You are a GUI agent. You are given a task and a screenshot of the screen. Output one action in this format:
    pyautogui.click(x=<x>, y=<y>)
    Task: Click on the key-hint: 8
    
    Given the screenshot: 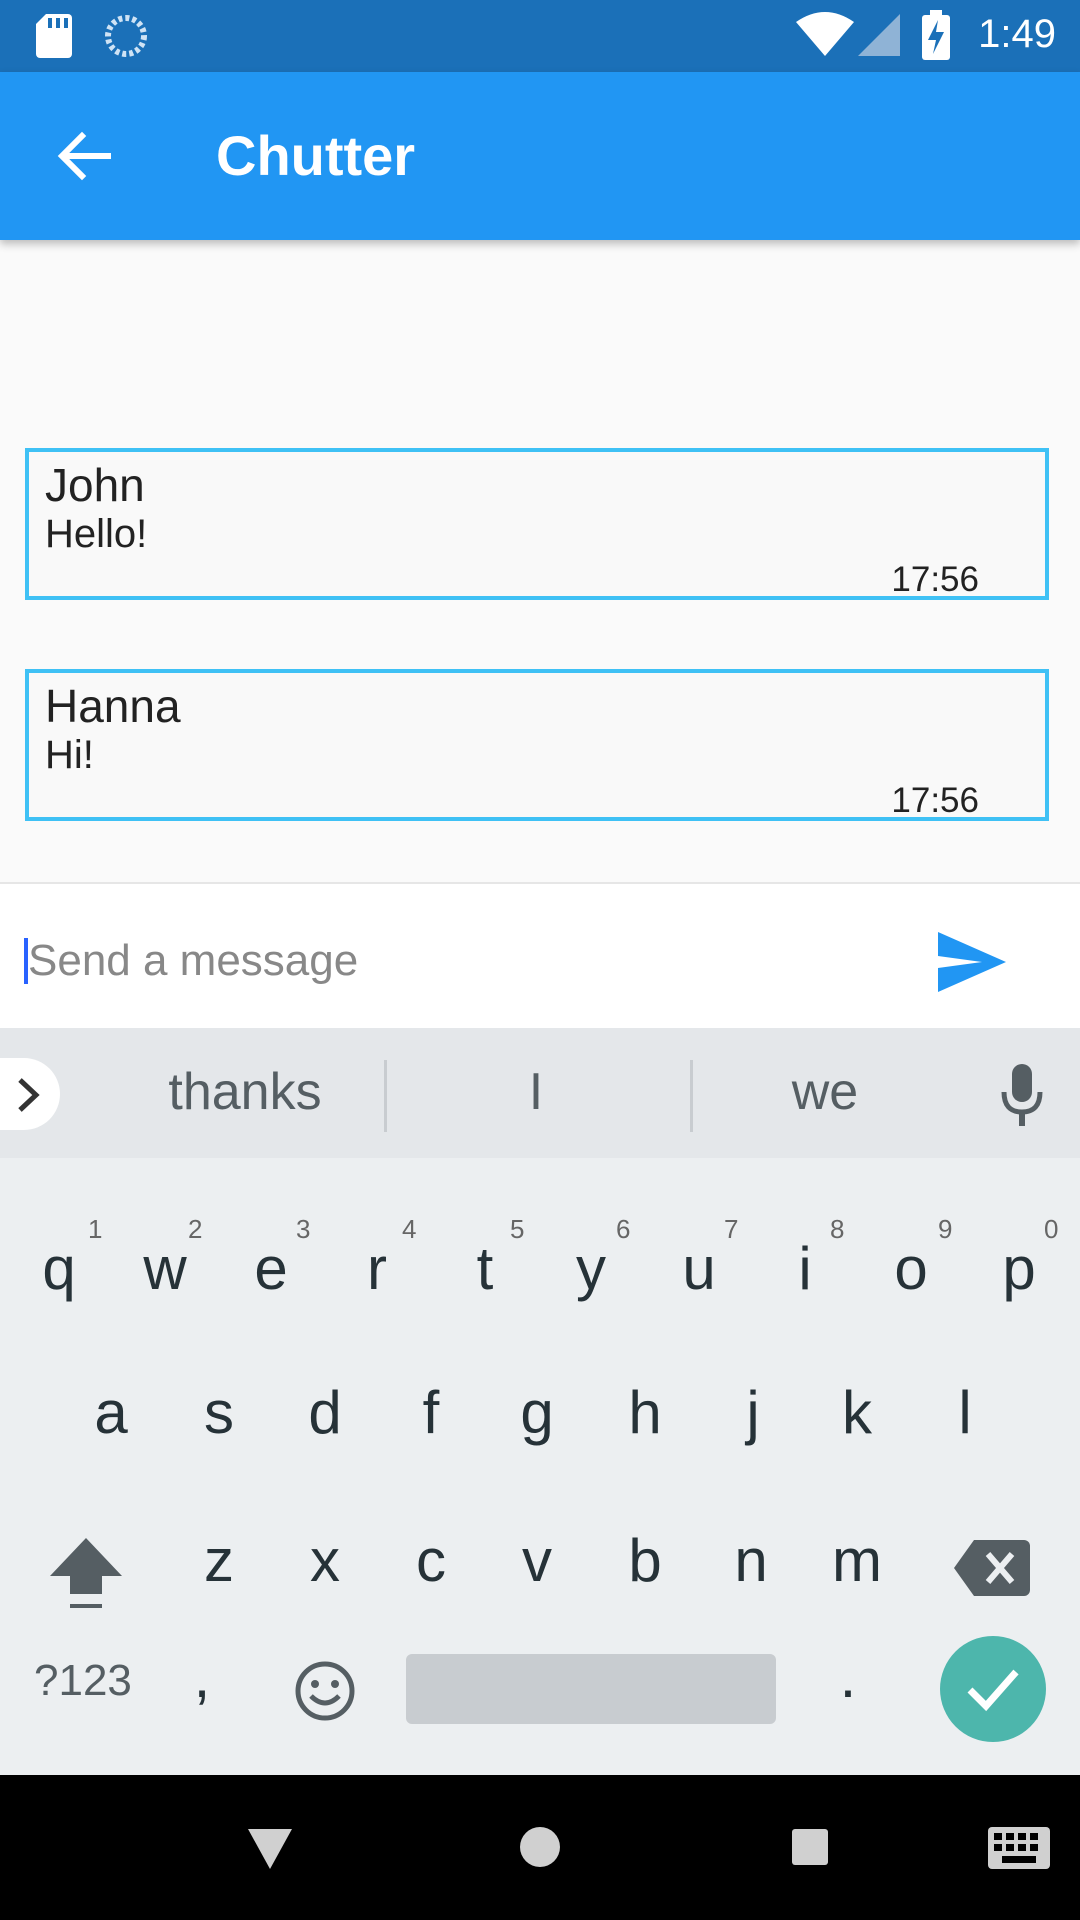 What is the action you would take?
    pyautogui.click(x=837, y=1229)
    